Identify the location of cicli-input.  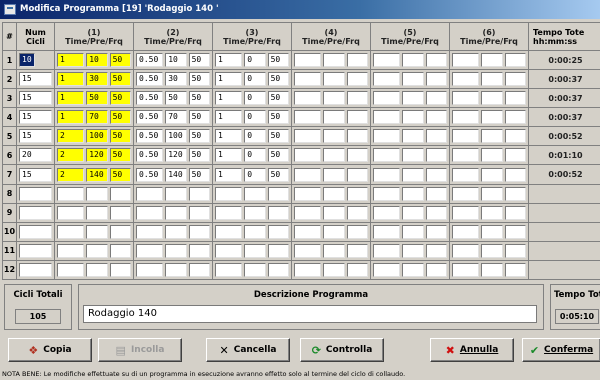
(35, 212).